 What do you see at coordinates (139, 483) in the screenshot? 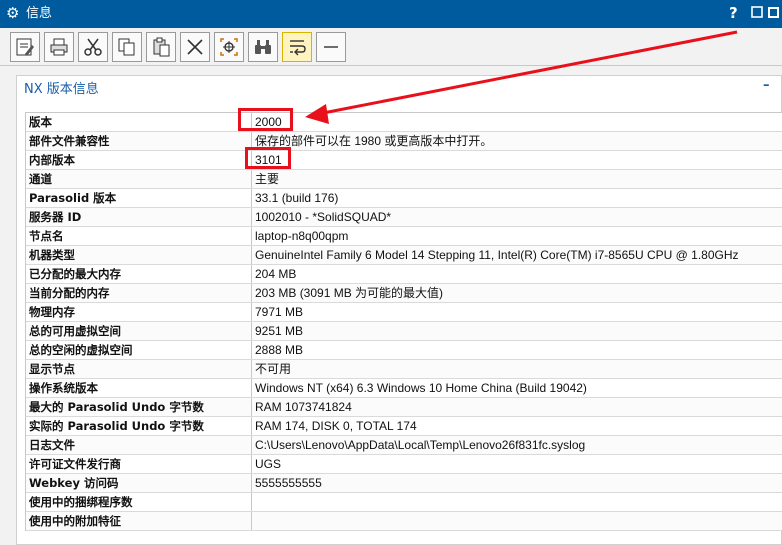
I see `row-label: Webkey 访问码` at bounding box center [139, 483].